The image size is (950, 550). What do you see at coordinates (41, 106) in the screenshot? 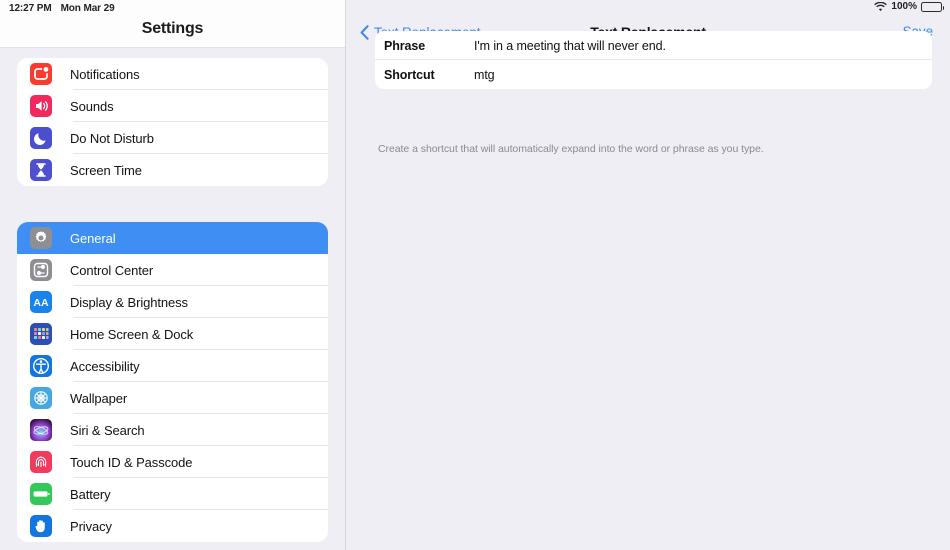
I see `sounds-icon` at bounding box center [41, 106].